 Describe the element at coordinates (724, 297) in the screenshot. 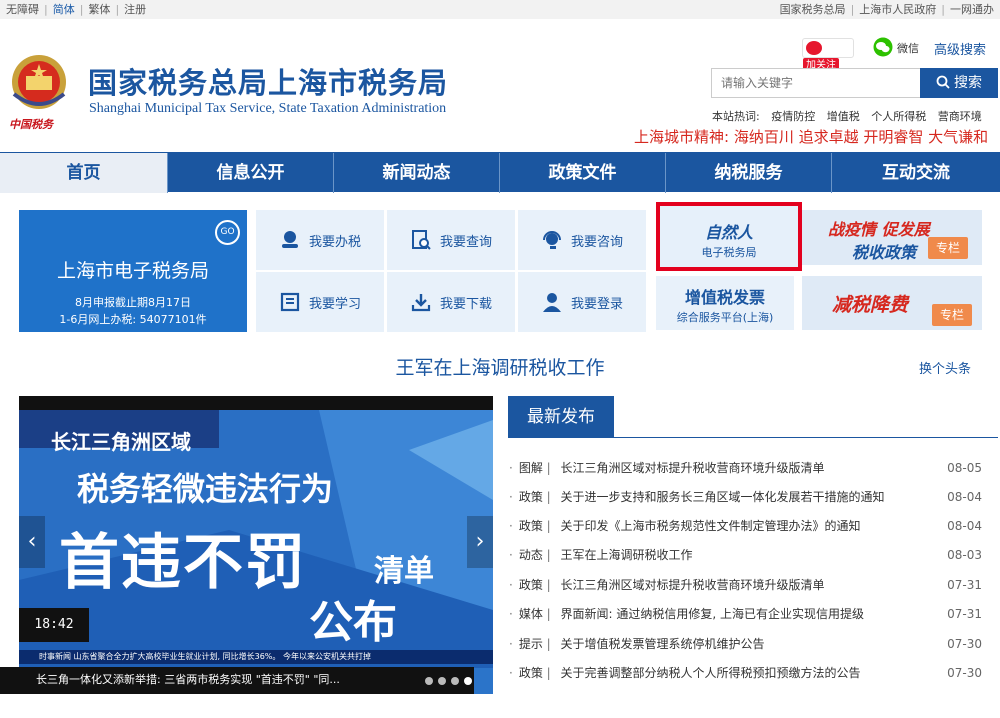

I see `vat-title: 增值税发票` at that location.